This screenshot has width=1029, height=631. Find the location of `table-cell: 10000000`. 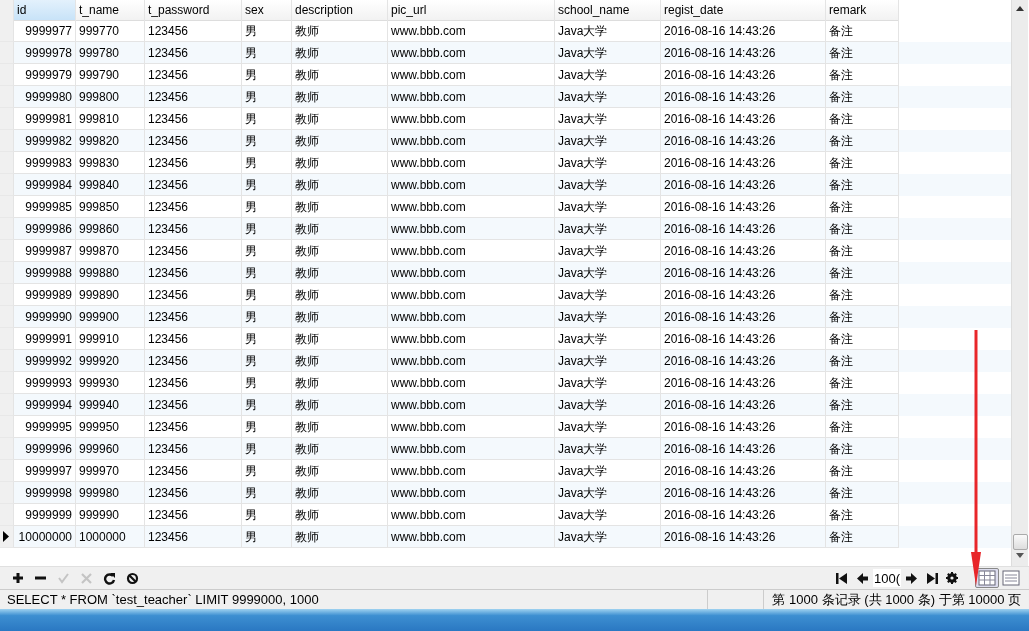

table-cell: 10000000 is located at coordinates (45, 537).